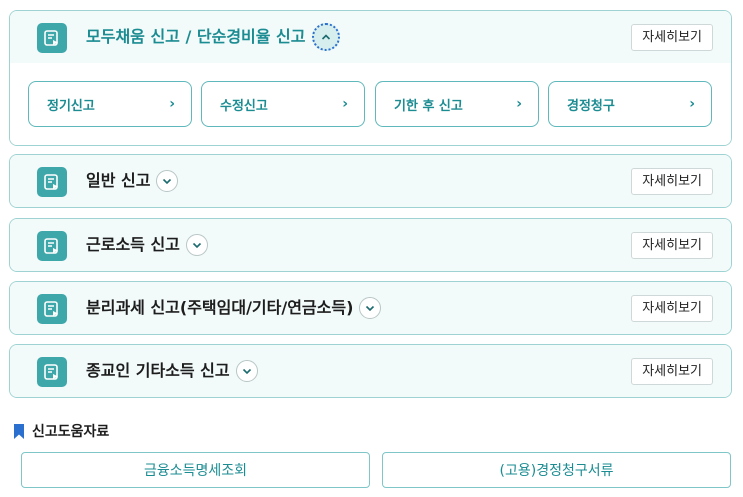 The image size is (743, 497). Describe the element at coordinates (133, 244) in the screenshot. I see `section-title-text: 근로소득 신고` at that location.